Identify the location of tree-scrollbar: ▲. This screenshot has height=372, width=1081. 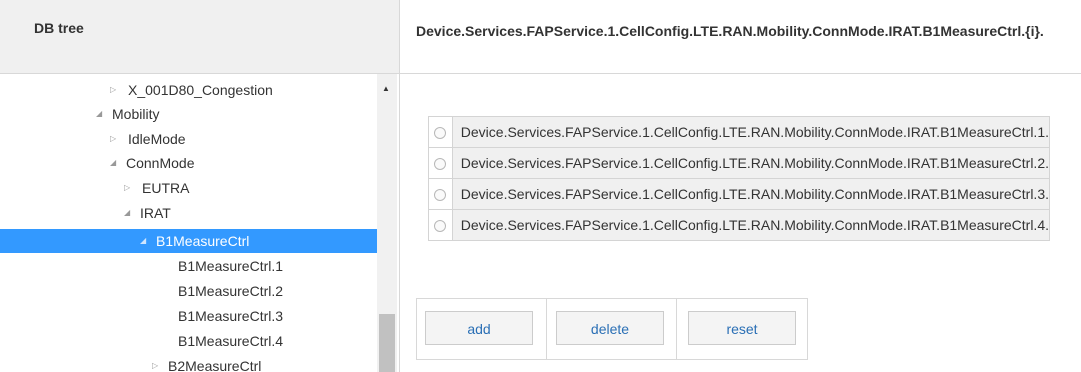
(387, 223).